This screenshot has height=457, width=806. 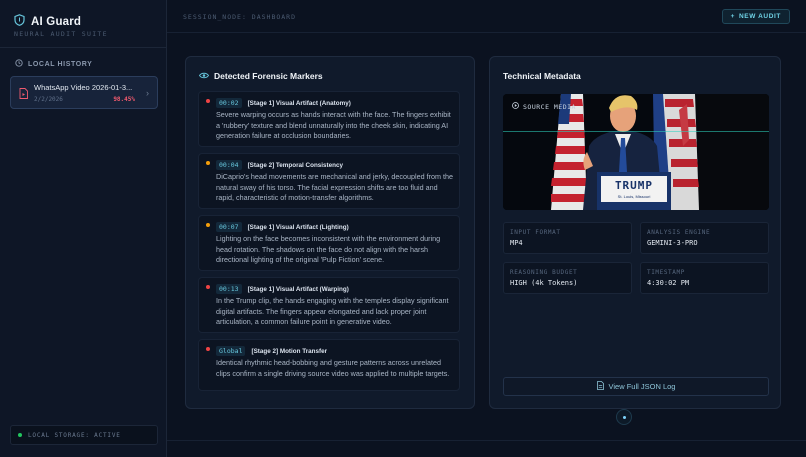 I want to click on source-media-player: SOURCE MEDIA TRUMP St. Louis, Missouri, so click(x=636, y=152).